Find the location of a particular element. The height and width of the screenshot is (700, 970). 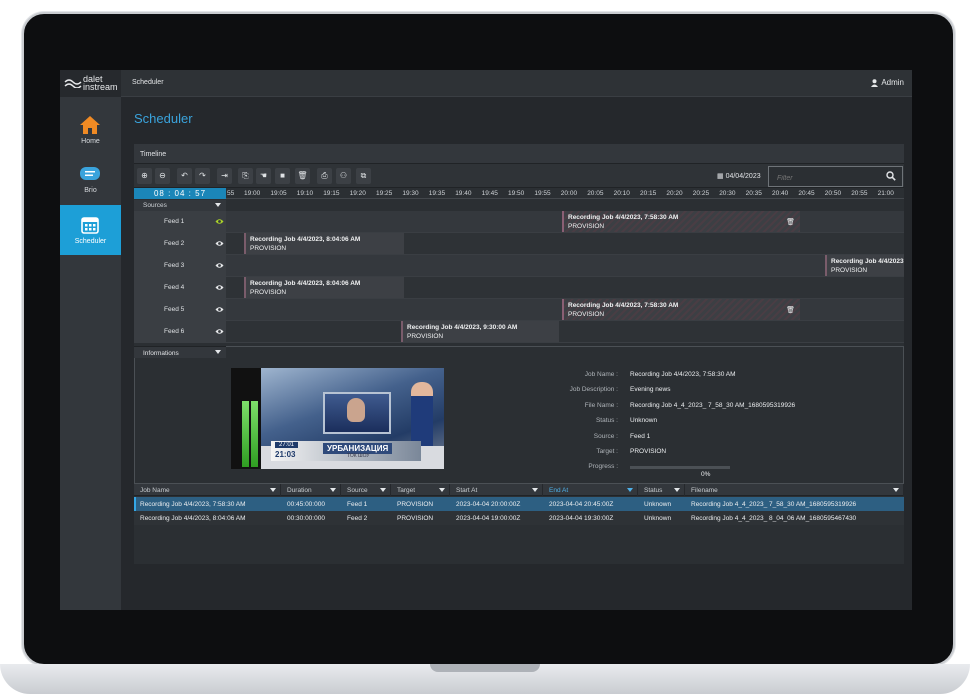

add-user-button: ⚇ is located at coordinates (343, 176).